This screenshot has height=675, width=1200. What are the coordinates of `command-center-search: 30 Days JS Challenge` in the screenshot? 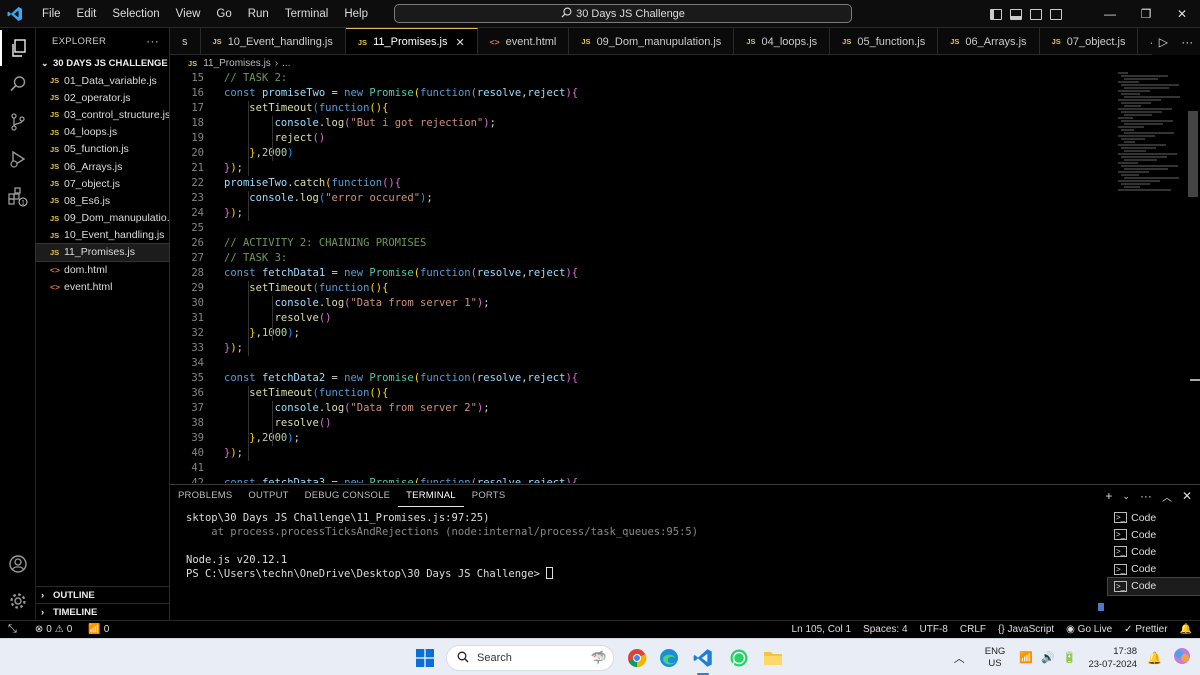 It's located at (623, 13).